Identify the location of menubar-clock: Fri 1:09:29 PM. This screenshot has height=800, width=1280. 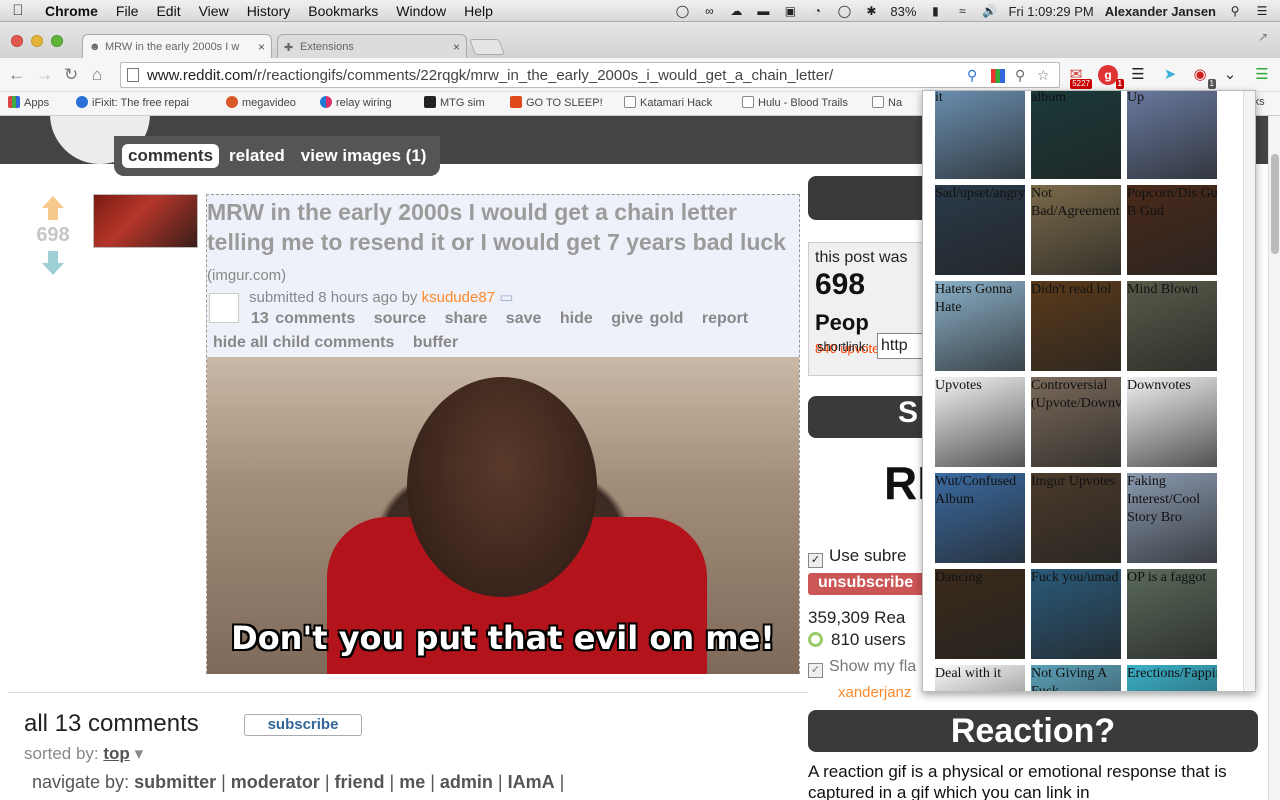
(1050, 11).